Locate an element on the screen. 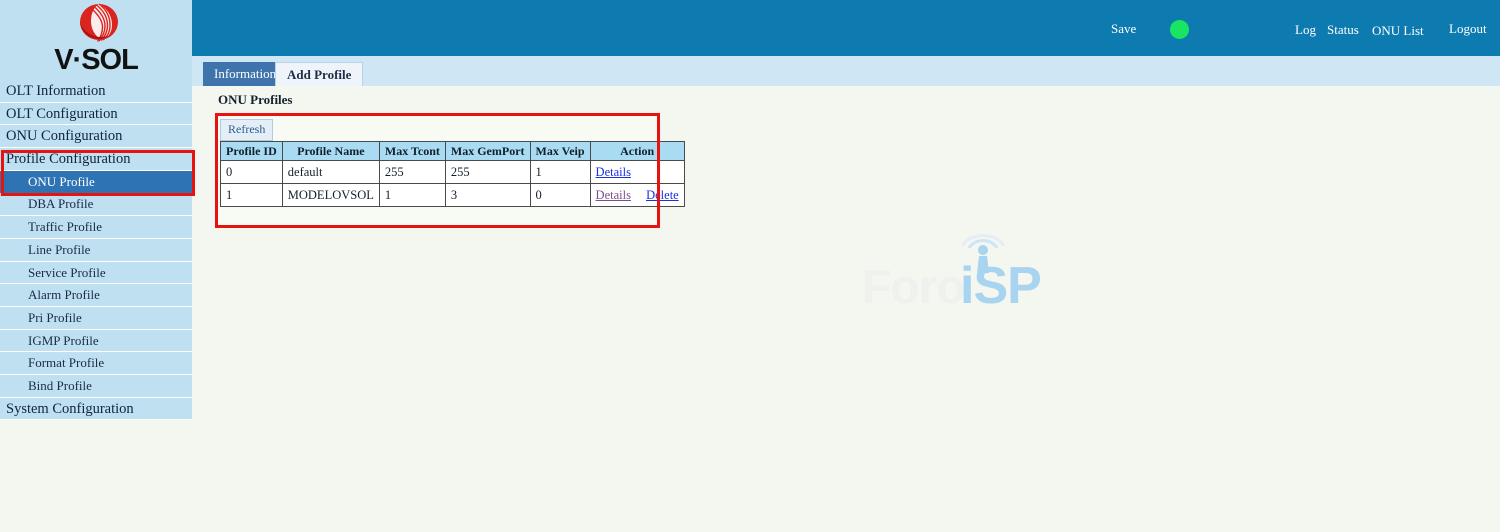 The width and height of the screenshot is (1500, 532). vsol-swirl-logo-icon is located at coordinates (99, 22).